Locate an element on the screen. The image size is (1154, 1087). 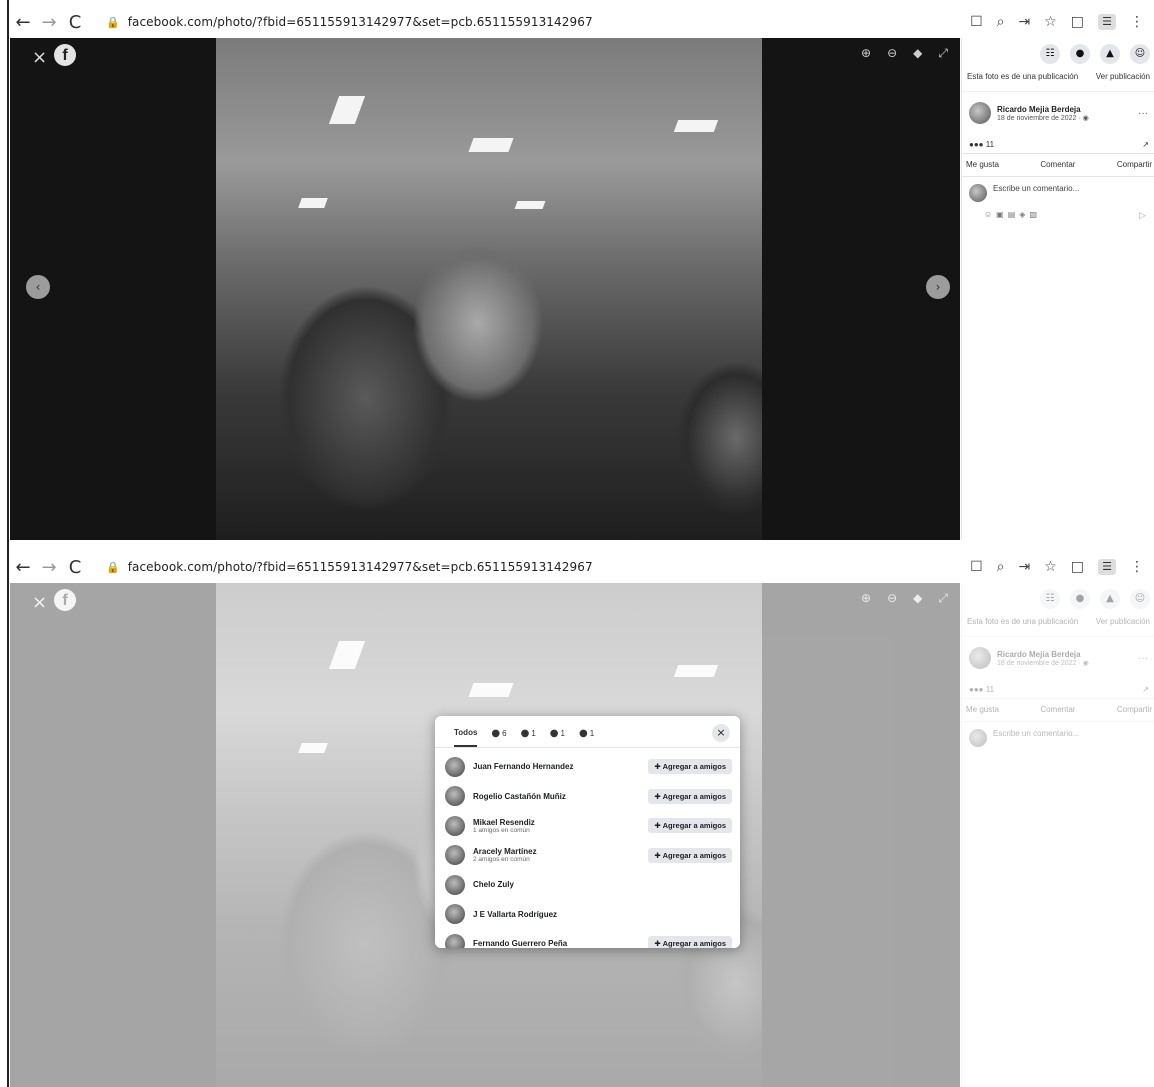
view-post-link: Ver publicación is located at coordinates (1123, 76).